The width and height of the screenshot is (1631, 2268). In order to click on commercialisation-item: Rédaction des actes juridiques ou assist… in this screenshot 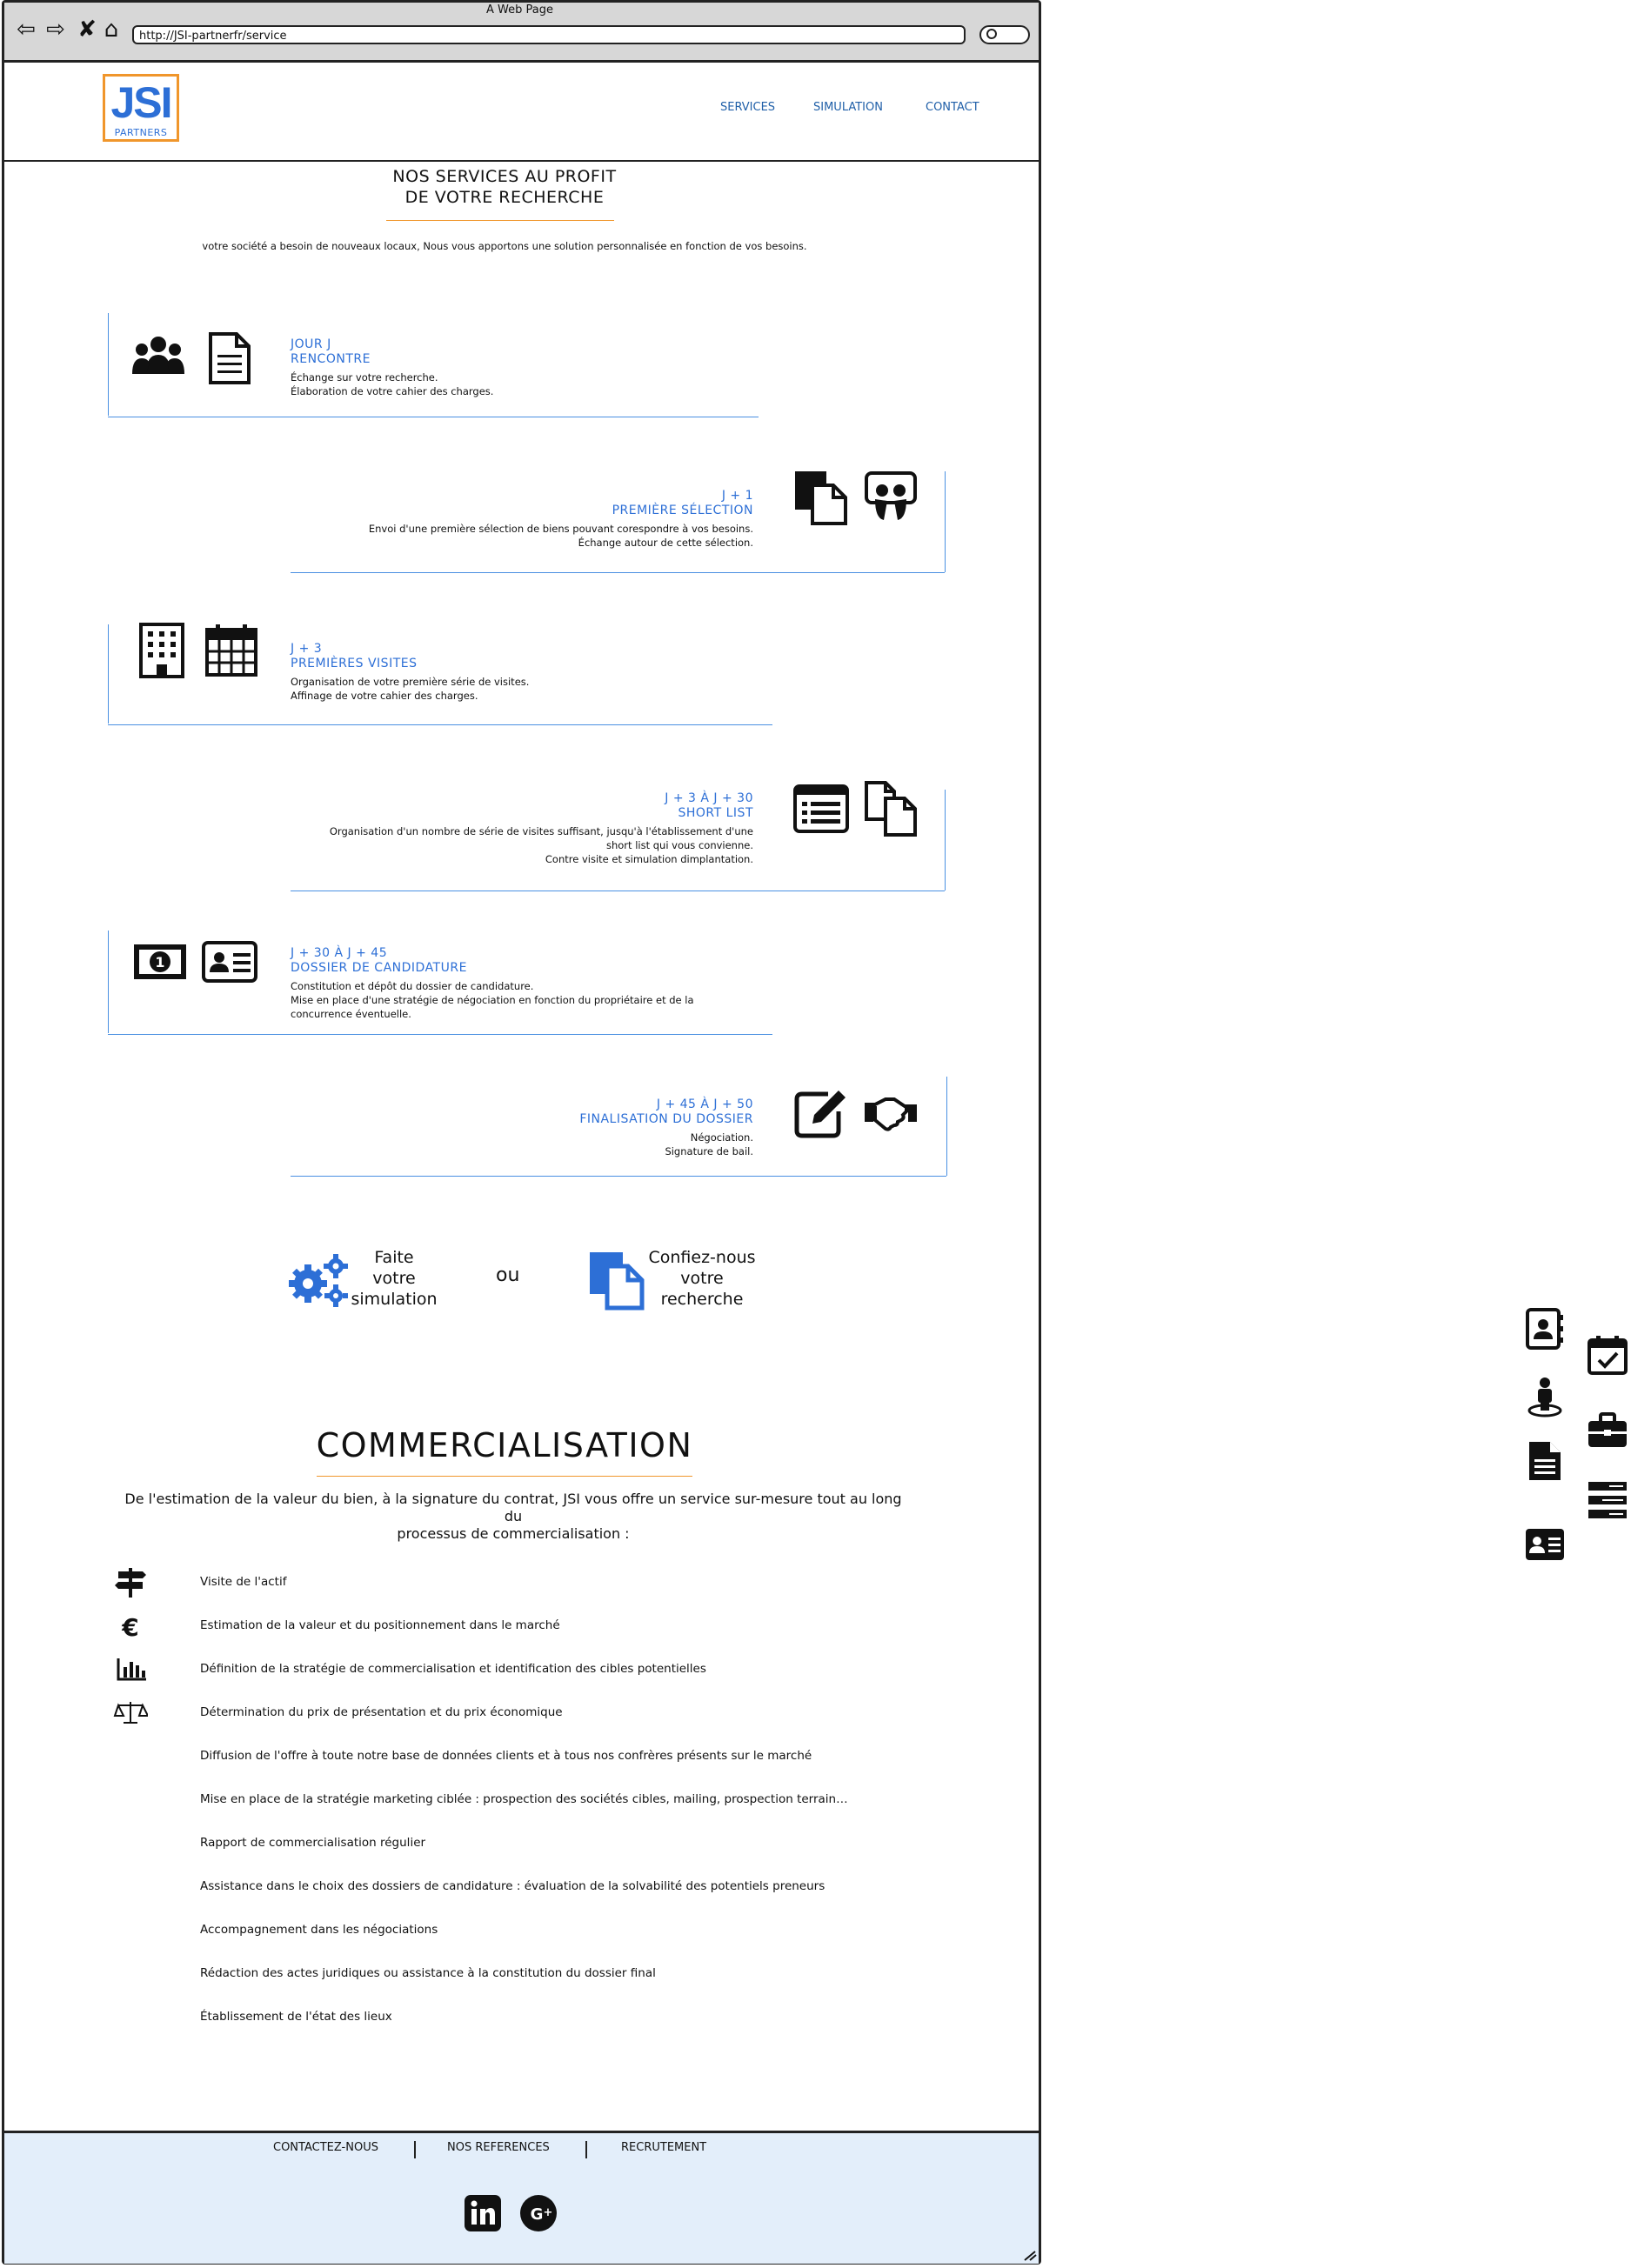, I will do `click(428, 1973)`.